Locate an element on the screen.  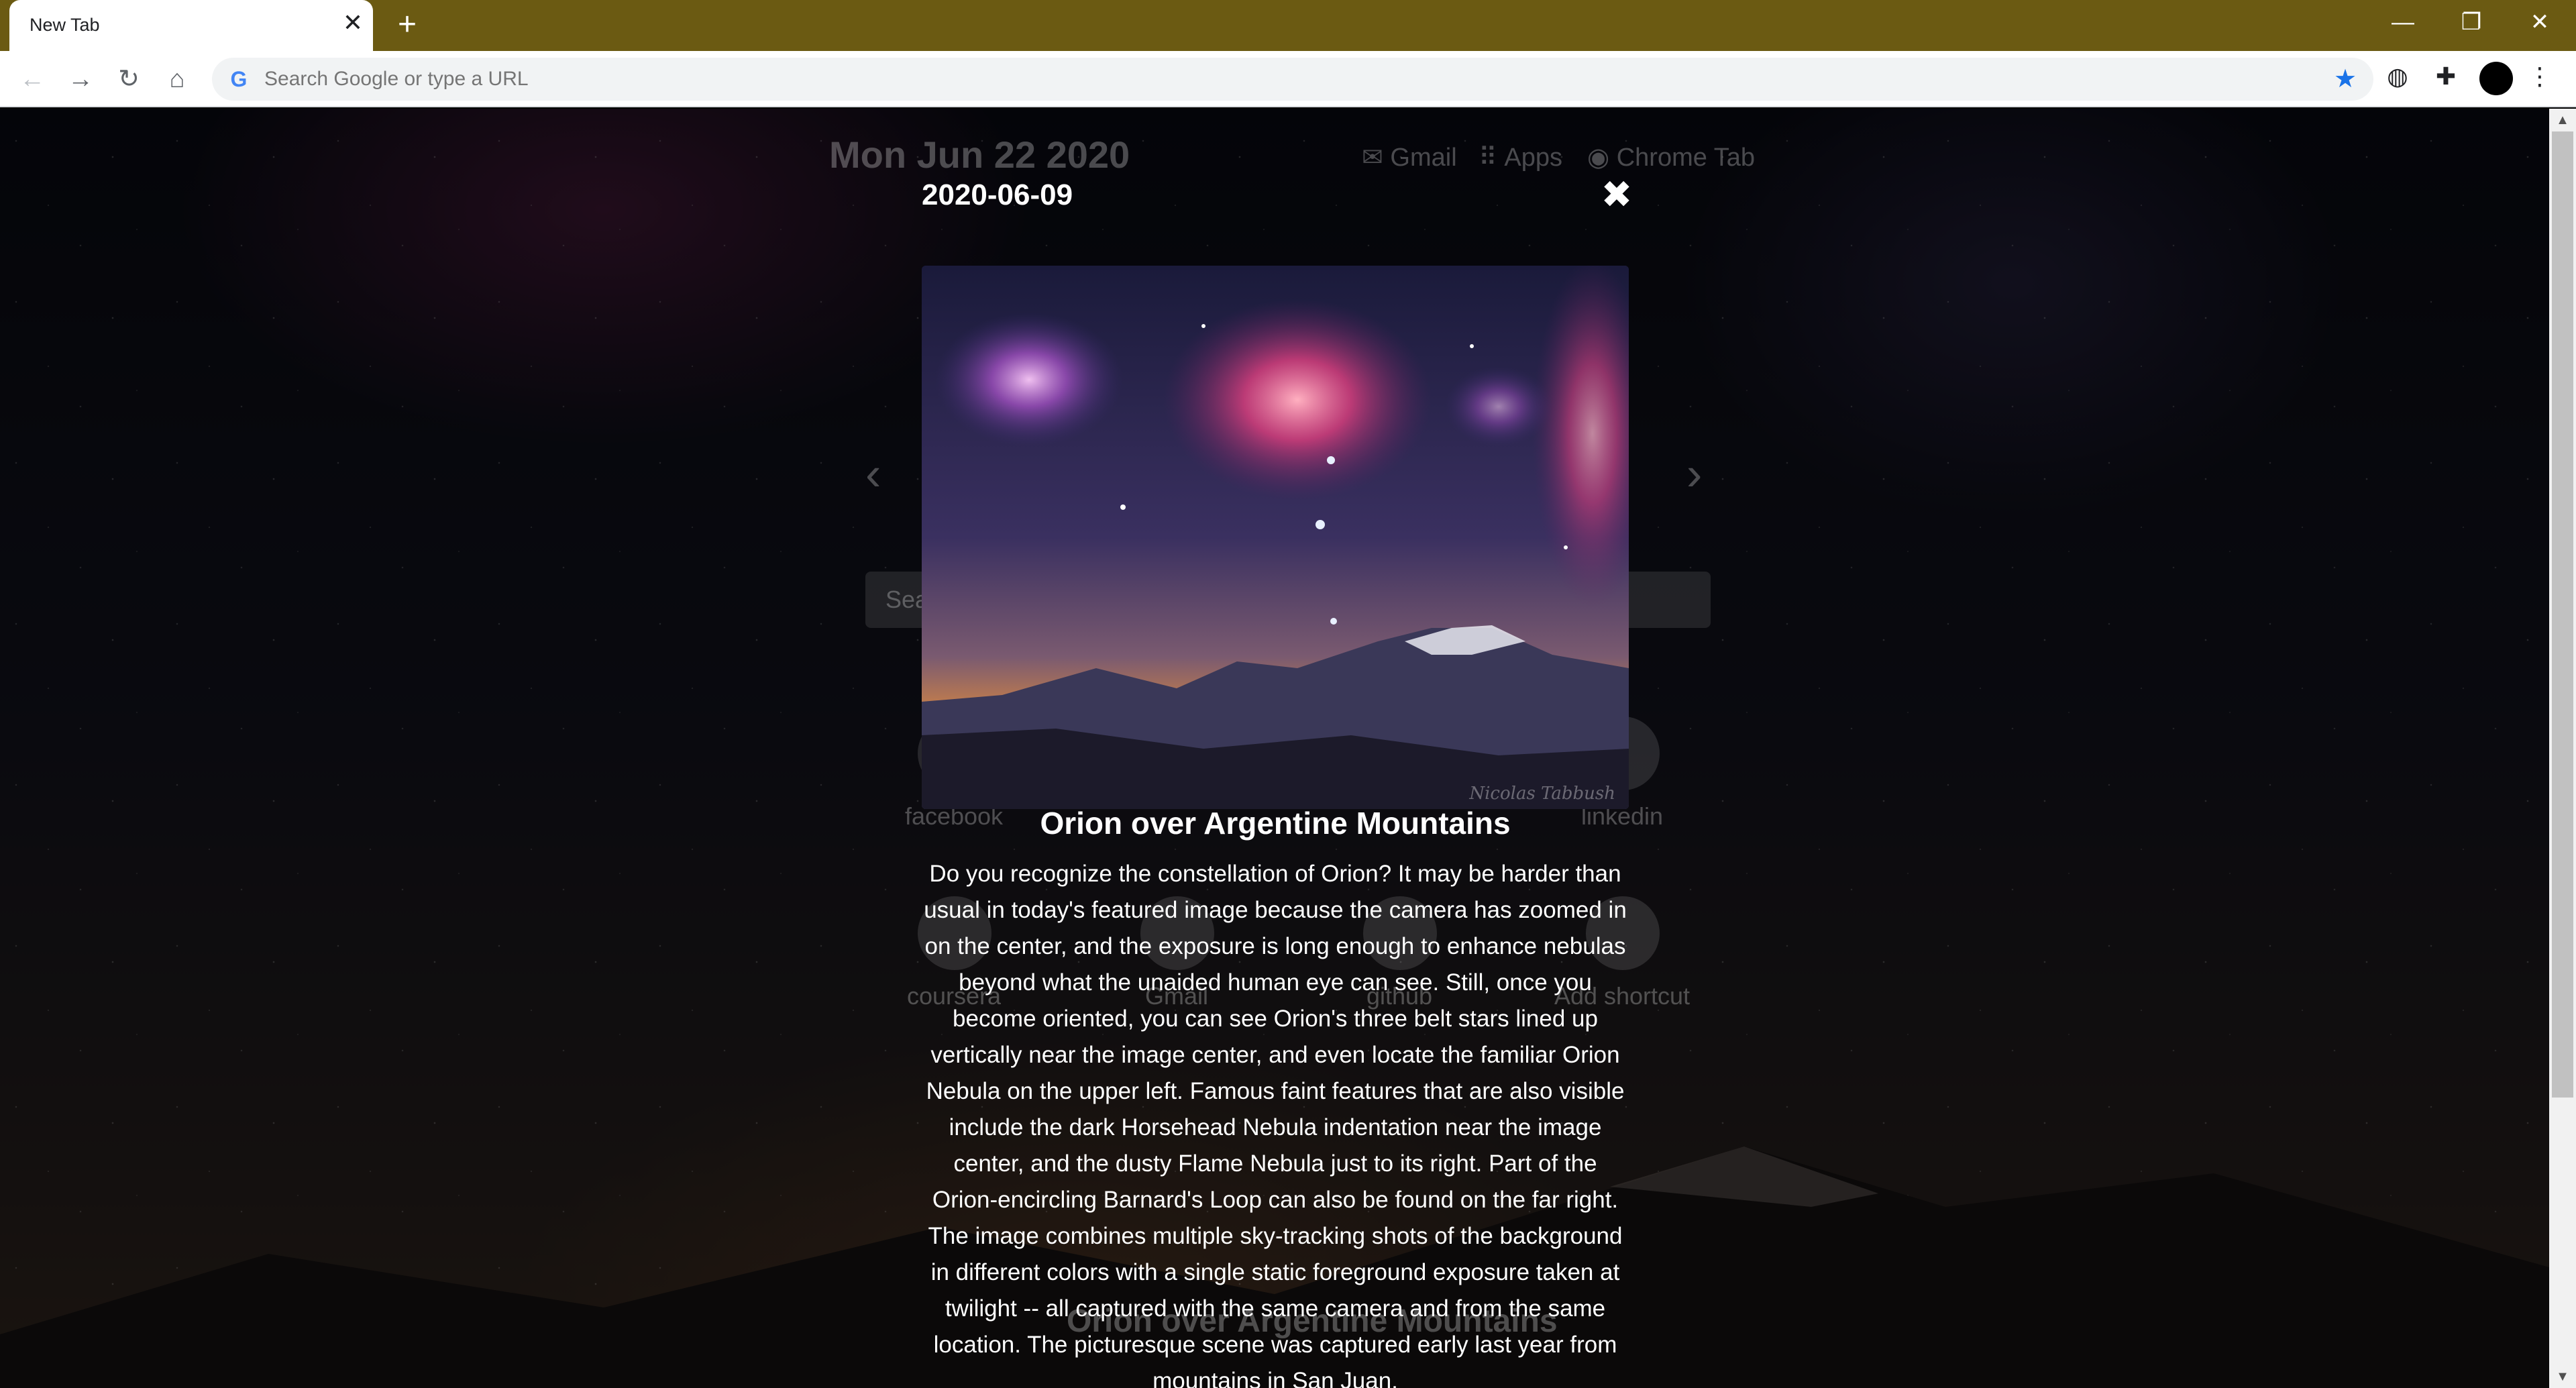
chrome-icon: ◉ is located at coordinates (1598, 158).